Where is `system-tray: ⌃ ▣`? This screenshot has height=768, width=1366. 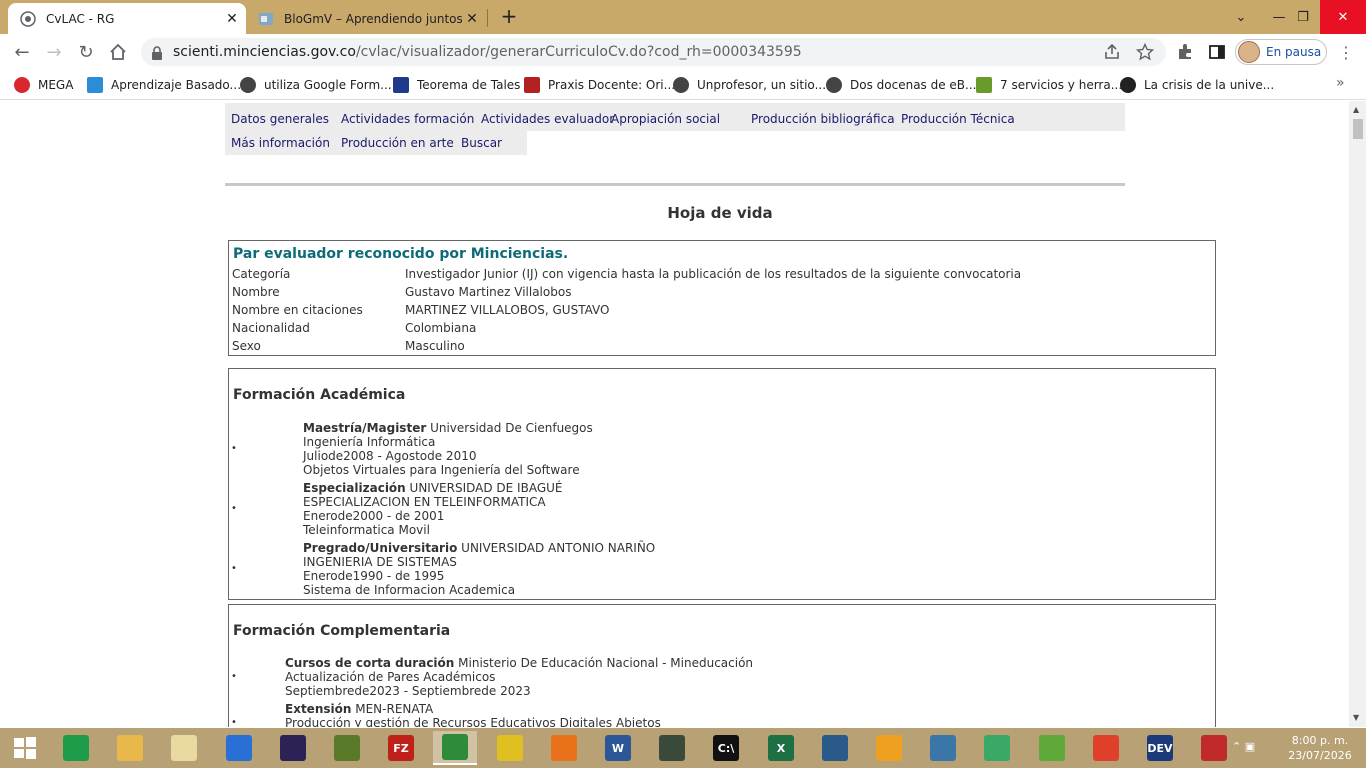 system-tray: ⌃ ▣ is located at coordinates (1243, 746).